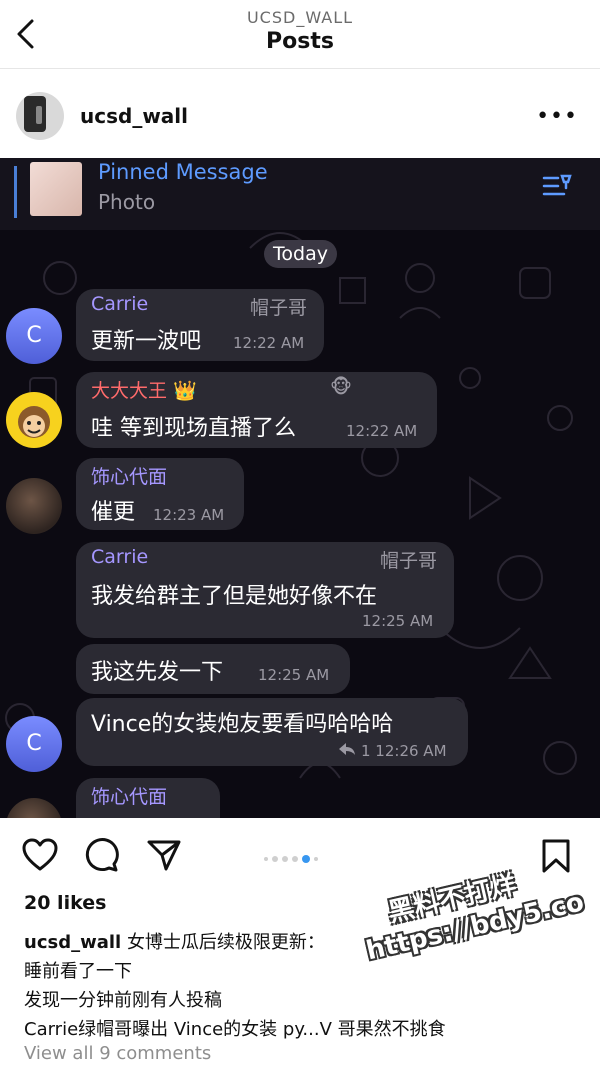  I want to click on chat-message: Carrie 帽子哥 更新一波吧 12:22 AM, so click(200, 325).